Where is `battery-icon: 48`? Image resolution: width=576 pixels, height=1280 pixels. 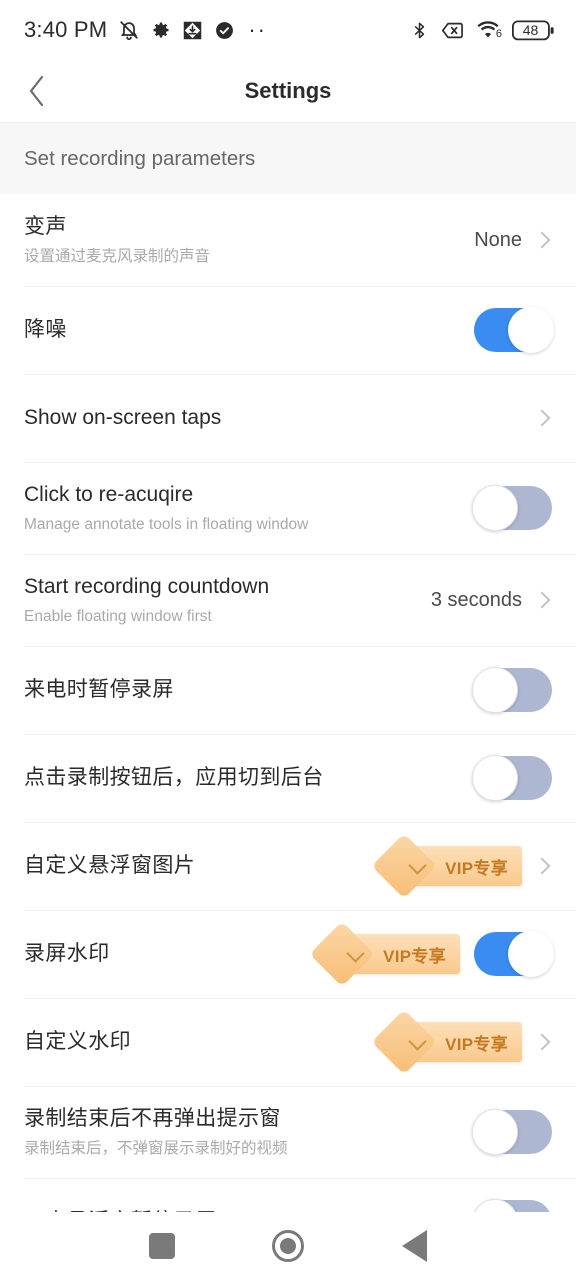 battery-icon: 48 is located at coordinates (534, 30).